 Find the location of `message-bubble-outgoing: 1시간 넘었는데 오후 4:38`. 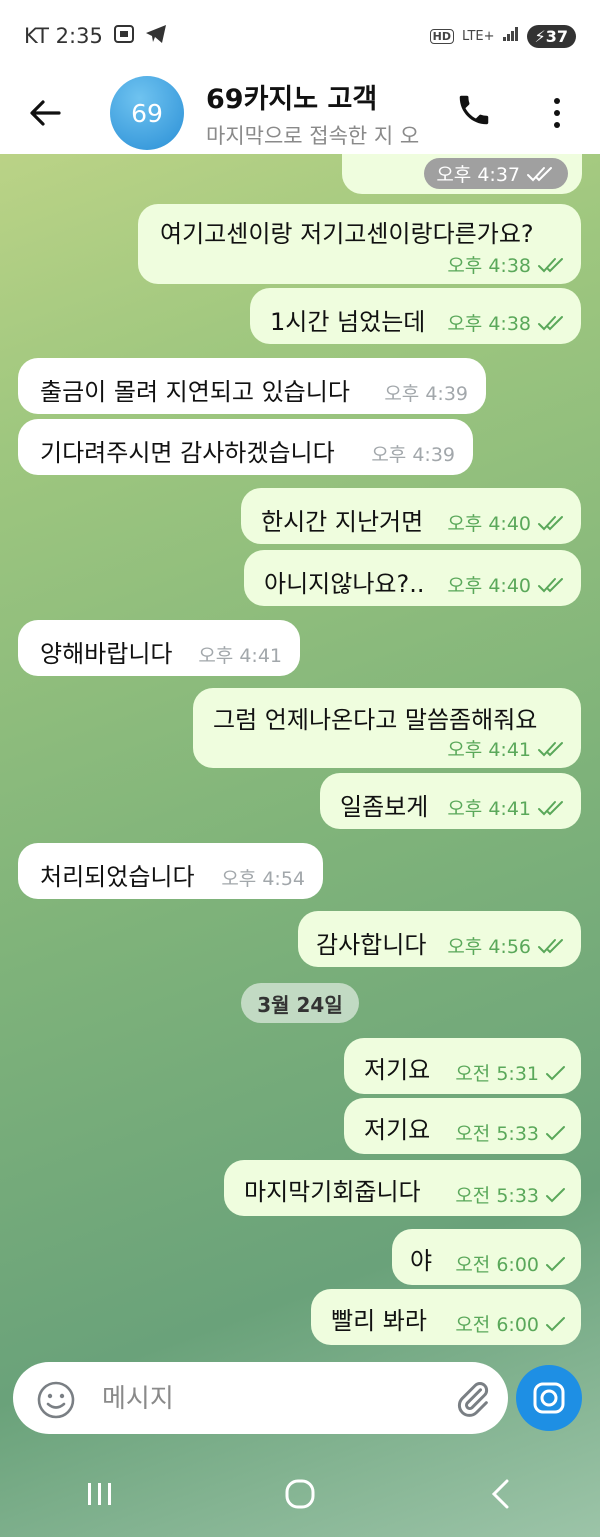

message-bubble-outgoing: 1시간 넘었는데 오후 4:38 is located at coordinates (415, 316).